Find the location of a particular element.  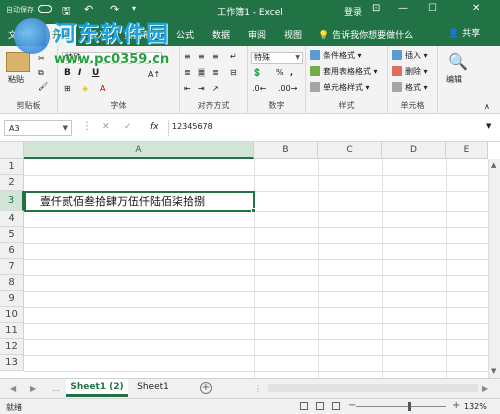

tab-view: 视图 is located at coordinates (293, 34).